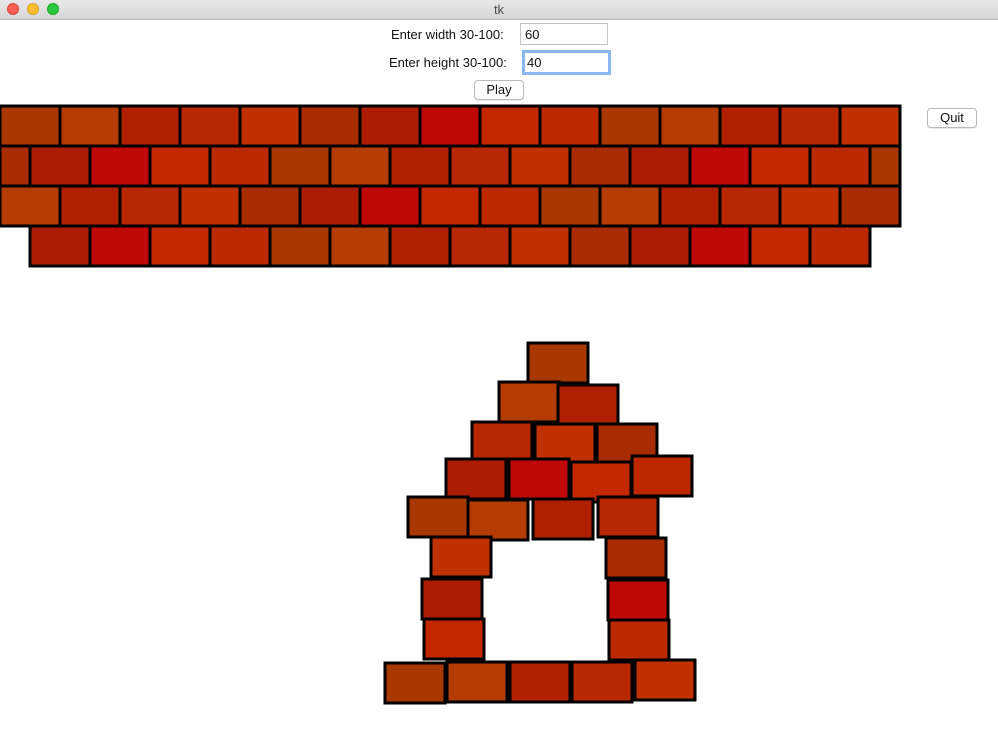  What do you see at coordinates (448, 62) in the screenshot?
I see `height-label: Enter height 30-100:` at bounding box center [448, 62].